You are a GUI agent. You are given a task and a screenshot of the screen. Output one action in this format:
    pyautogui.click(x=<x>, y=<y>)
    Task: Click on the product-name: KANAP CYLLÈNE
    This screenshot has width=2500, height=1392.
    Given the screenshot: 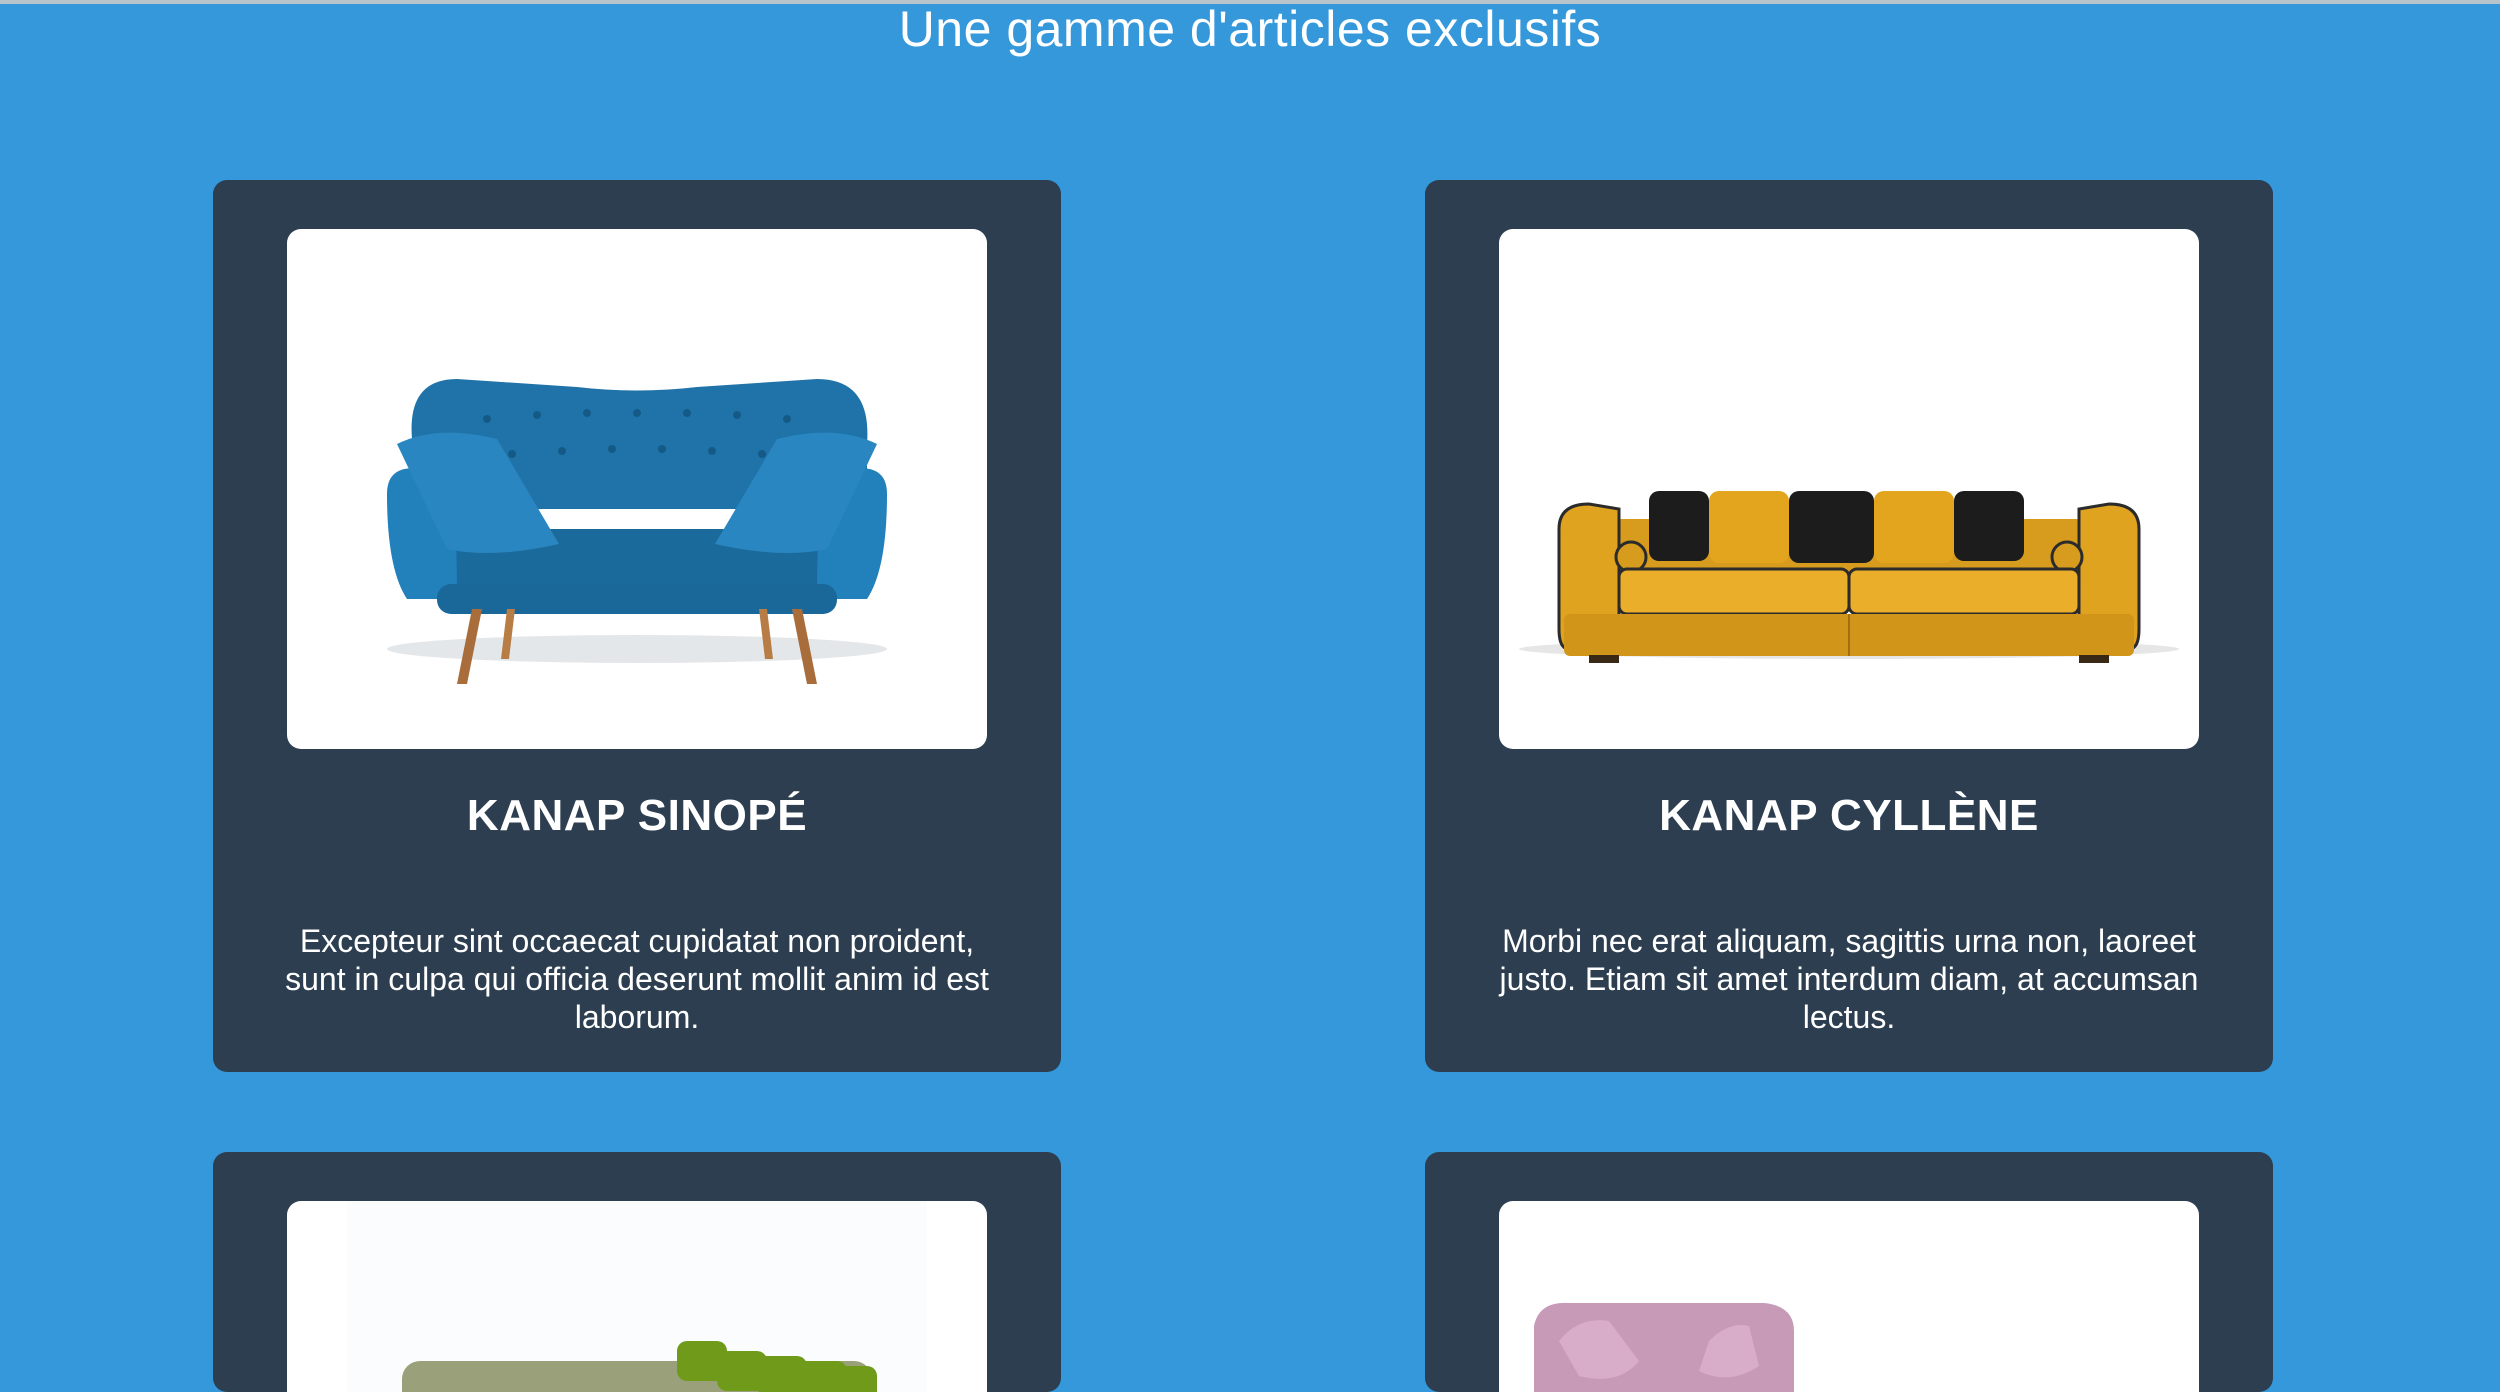 What is the action you would take?
    pyautogui.click(x=1849, y=815)
    